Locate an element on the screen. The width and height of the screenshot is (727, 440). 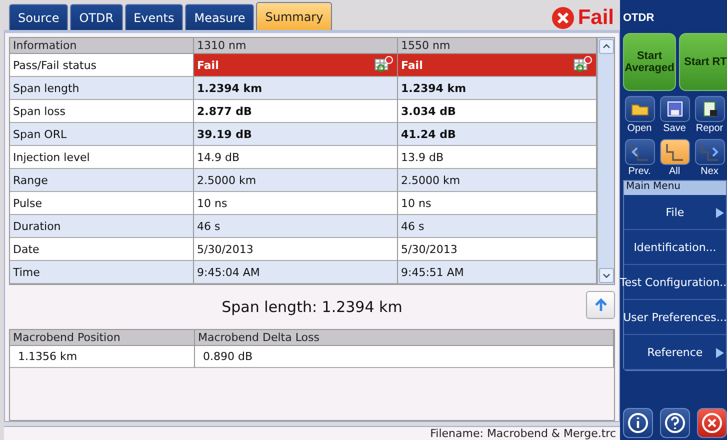
tab: Summary is located at coordinates (294, 16).